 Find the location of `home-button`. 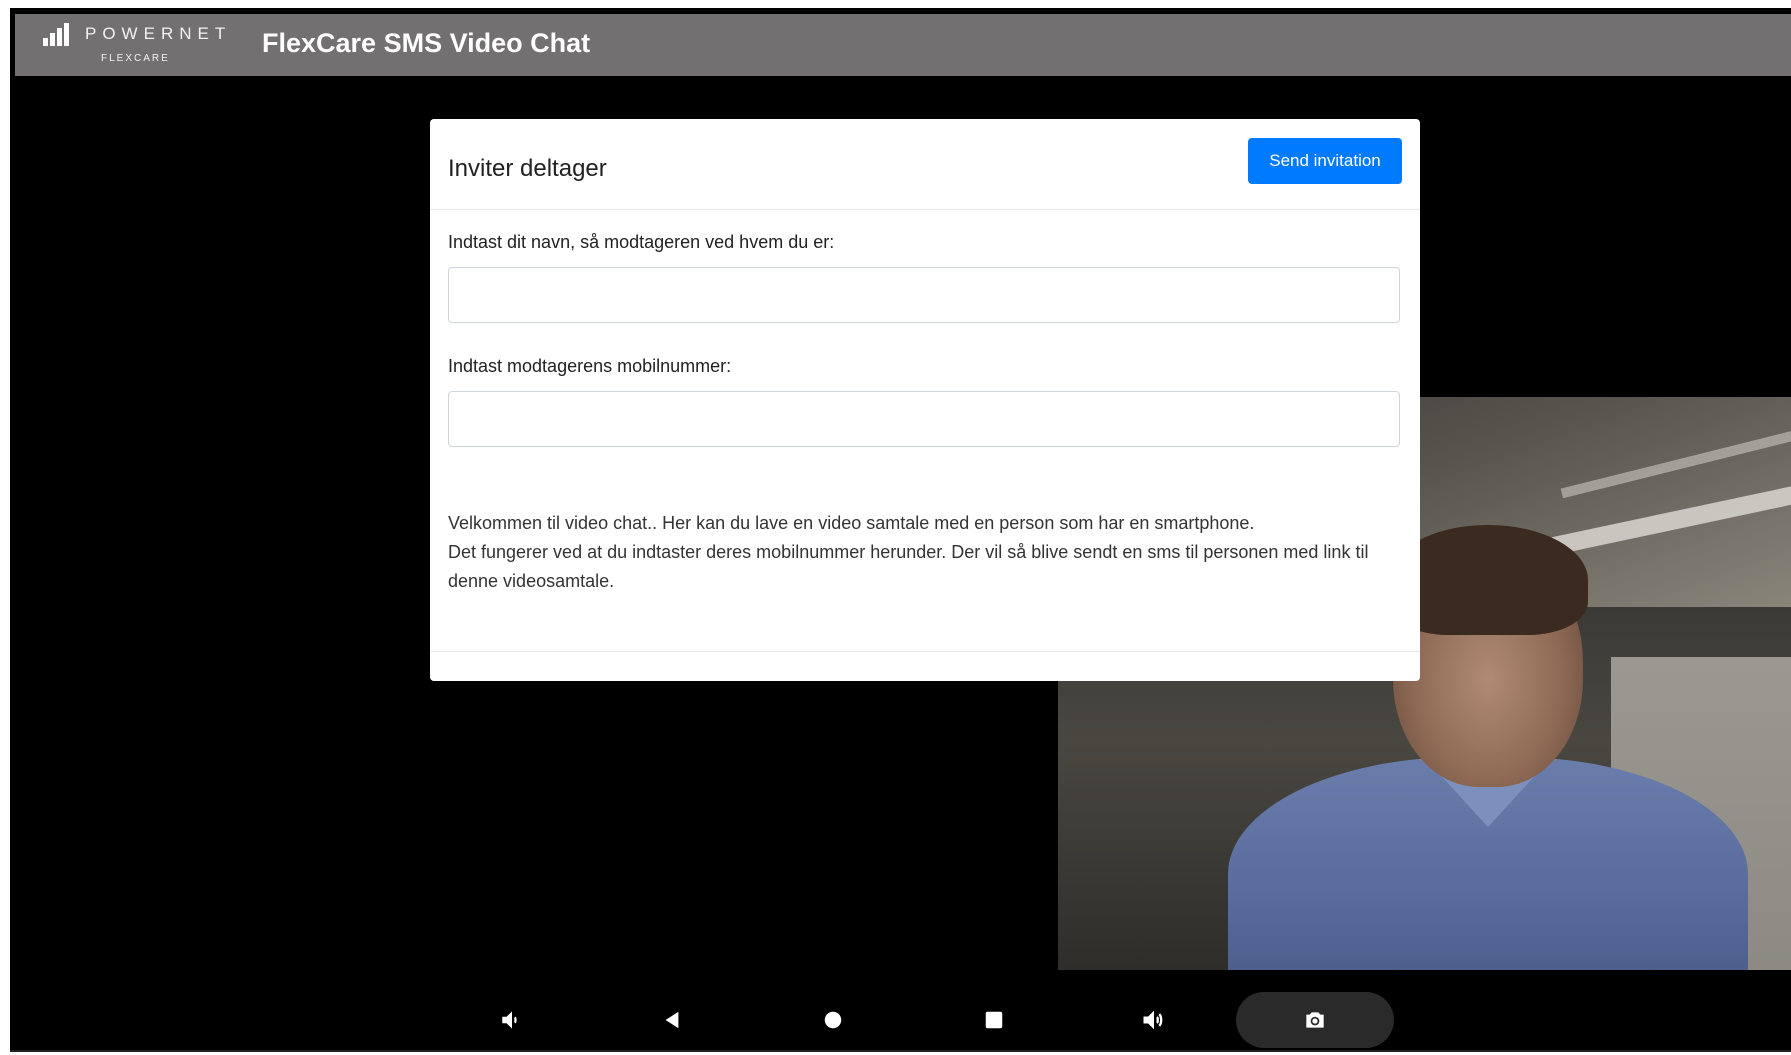

home-button is located at coordinates (833, 1020).